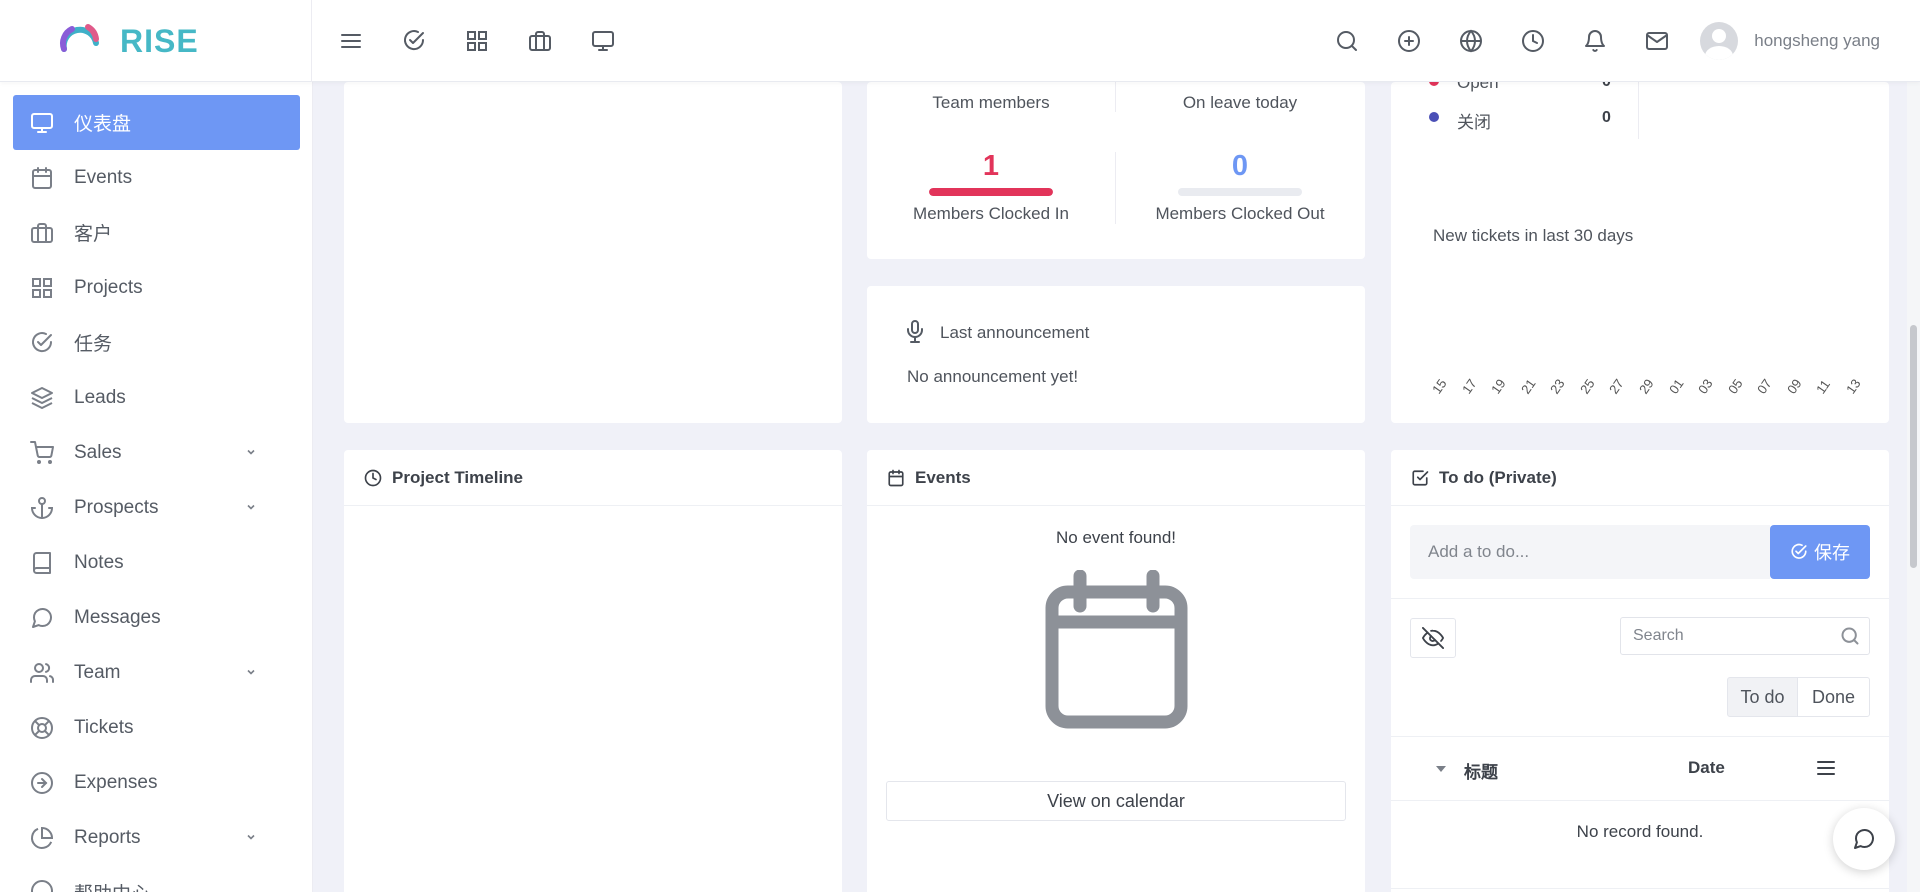 This screenshot has width=1920, height=892. I want to click on clocked-in-count: 1, so click(991, 166).